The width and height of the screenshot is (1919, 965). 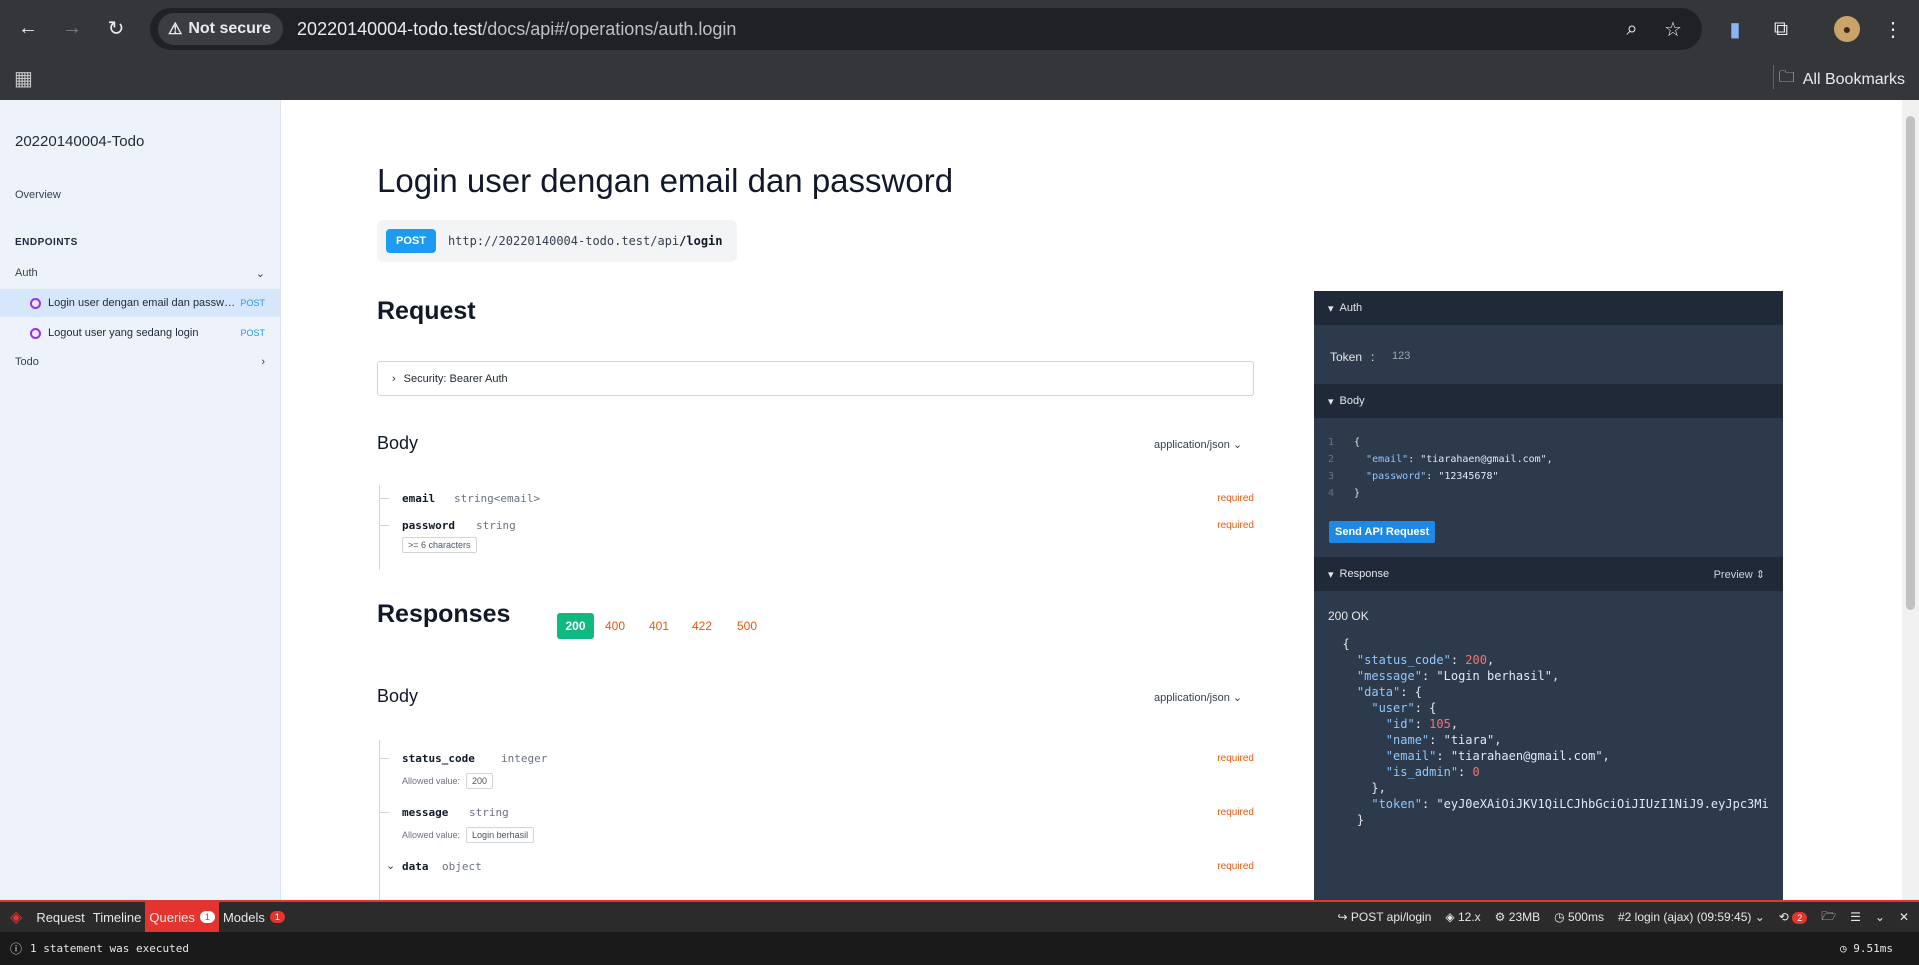 What do you see at coordinates (1384, 917) in the screenshot?
I see `route-indicator: ↪ POST api/login` at bounding box center [1384, 917].